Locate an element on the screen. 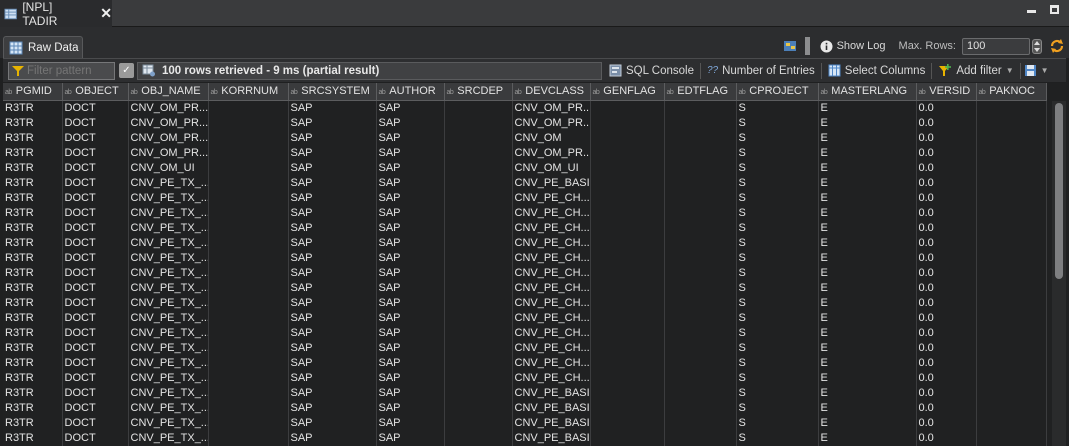 The image size is (1069, 446). column-header: ab OBJECT is located at coordinates (95, 92).